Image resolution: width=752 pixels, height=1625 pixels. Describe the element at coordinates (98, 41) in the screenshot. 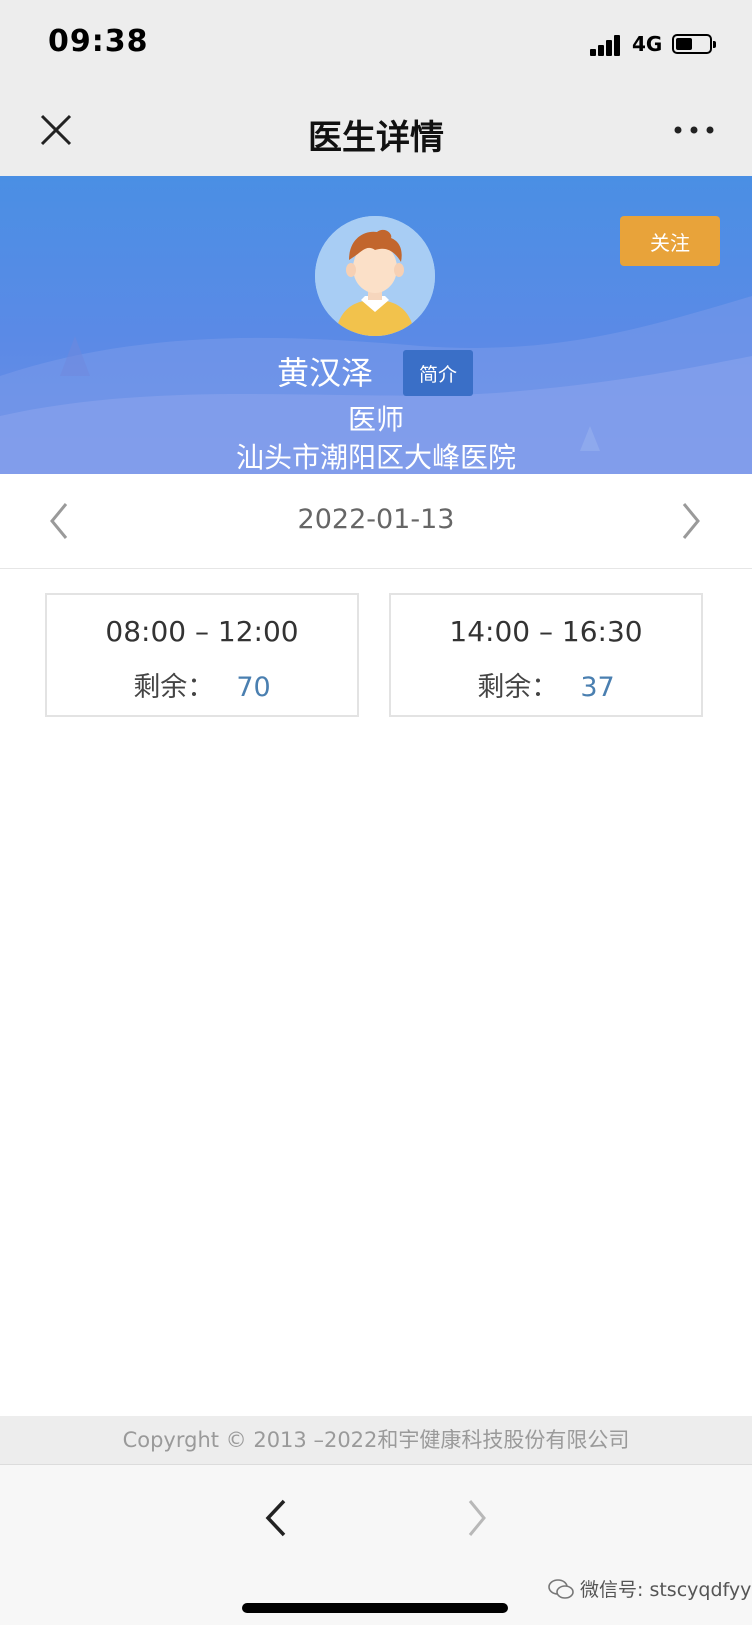

I see `status-time: 09:38` at that location.